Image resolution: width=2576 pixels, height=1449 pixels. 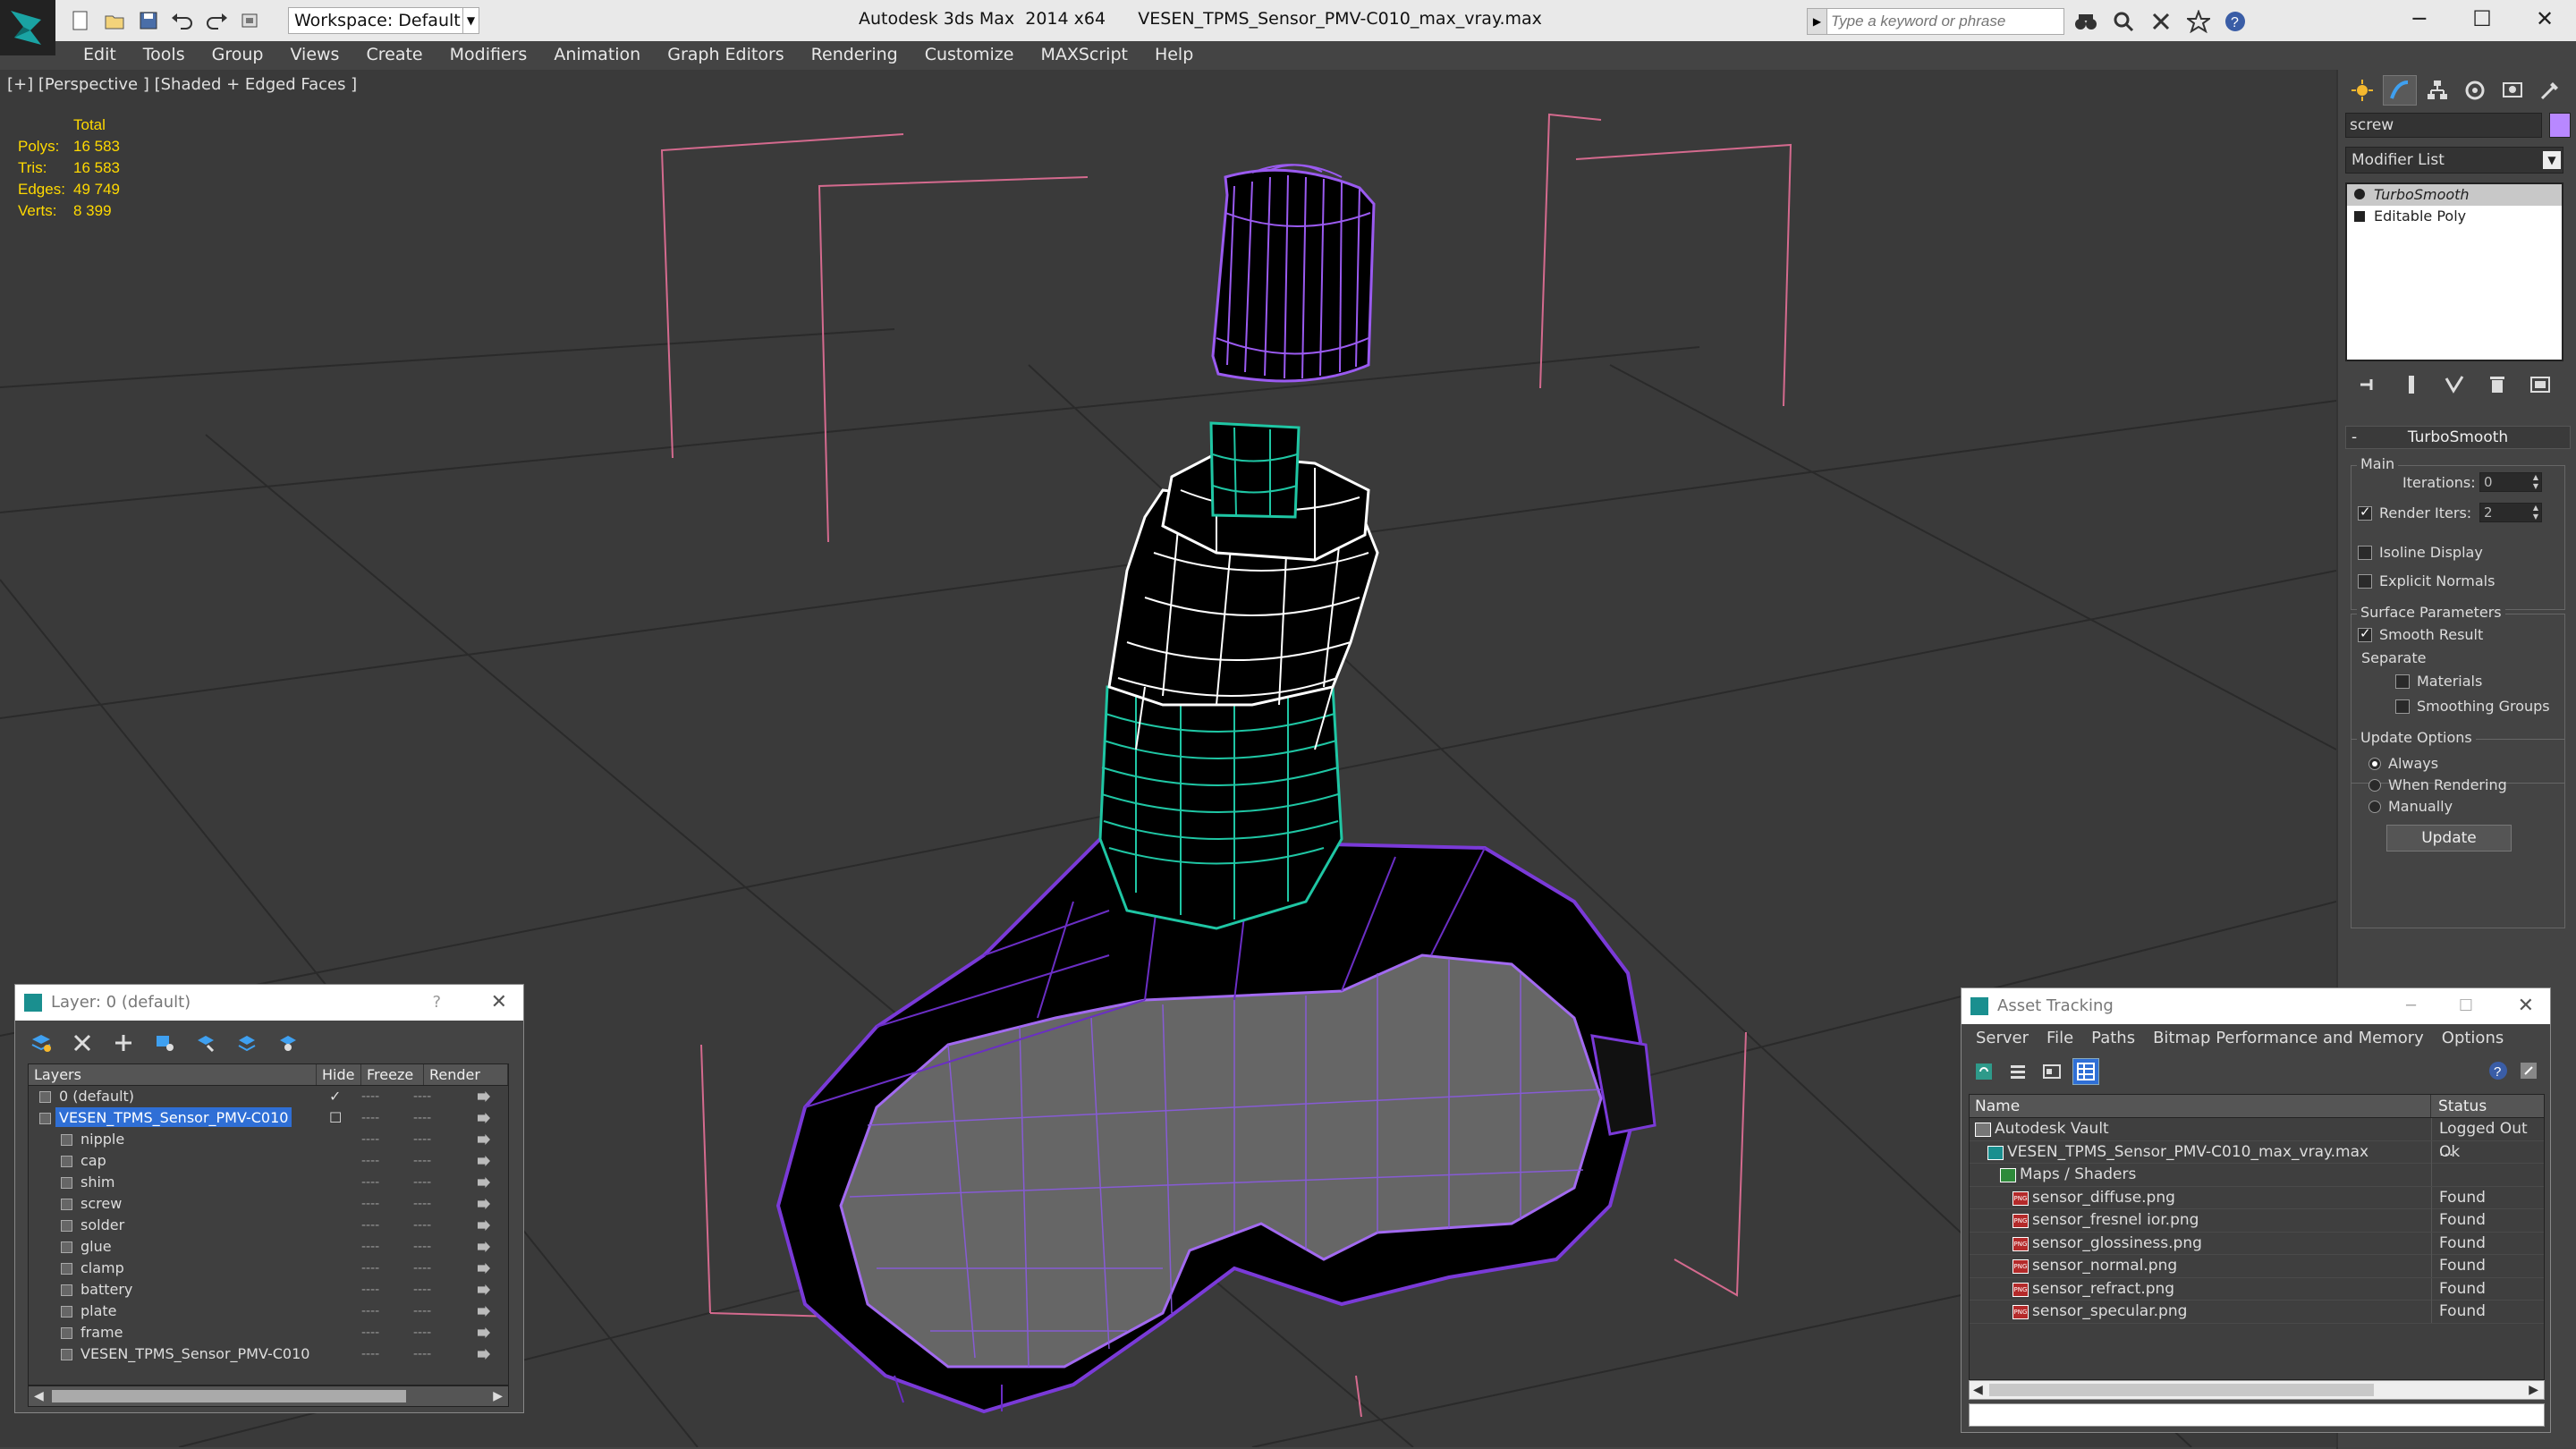 I want to click on pin-icon, so click(x=2528, y=1072).